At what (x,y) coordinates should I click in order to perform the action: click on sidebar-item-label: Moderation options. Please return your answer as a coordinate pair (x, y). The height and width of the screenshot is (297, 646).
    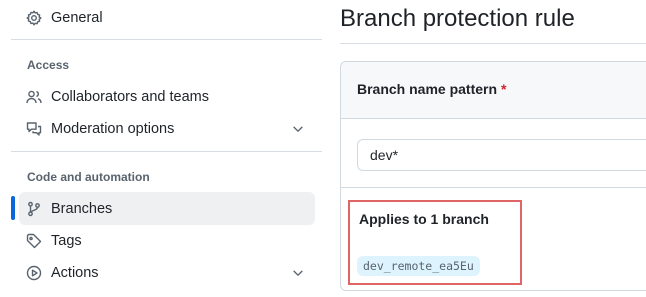
    Looking at the image, I should click on (113, 128).